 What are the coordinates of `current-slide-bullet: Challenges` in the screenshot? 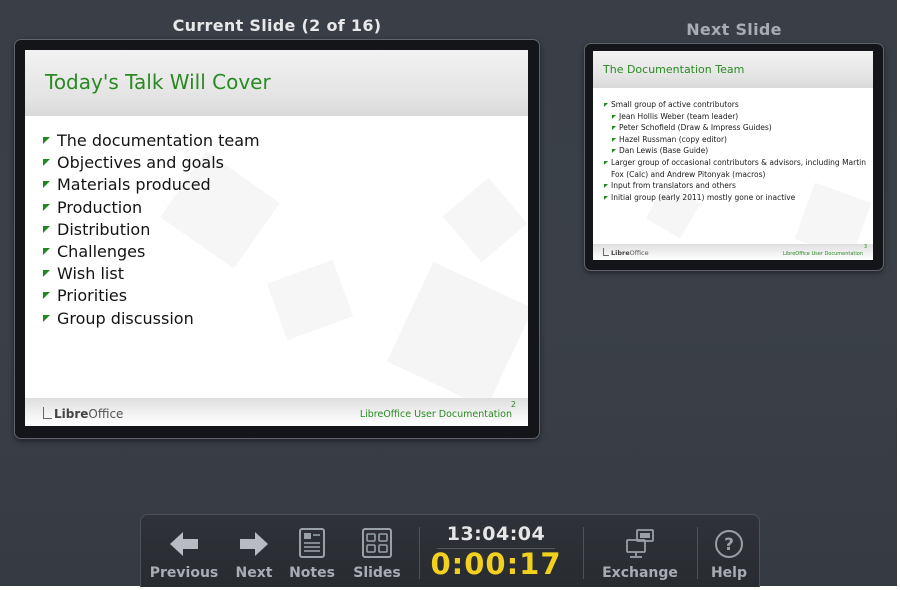 It's located at (151, 252).